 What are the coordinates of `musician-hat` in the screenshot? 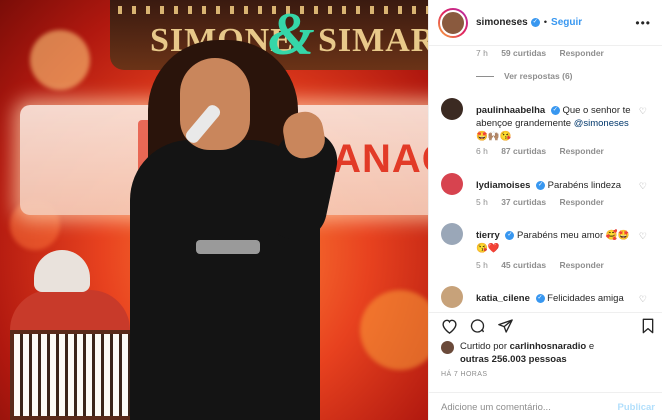 It's located at (62, 271).